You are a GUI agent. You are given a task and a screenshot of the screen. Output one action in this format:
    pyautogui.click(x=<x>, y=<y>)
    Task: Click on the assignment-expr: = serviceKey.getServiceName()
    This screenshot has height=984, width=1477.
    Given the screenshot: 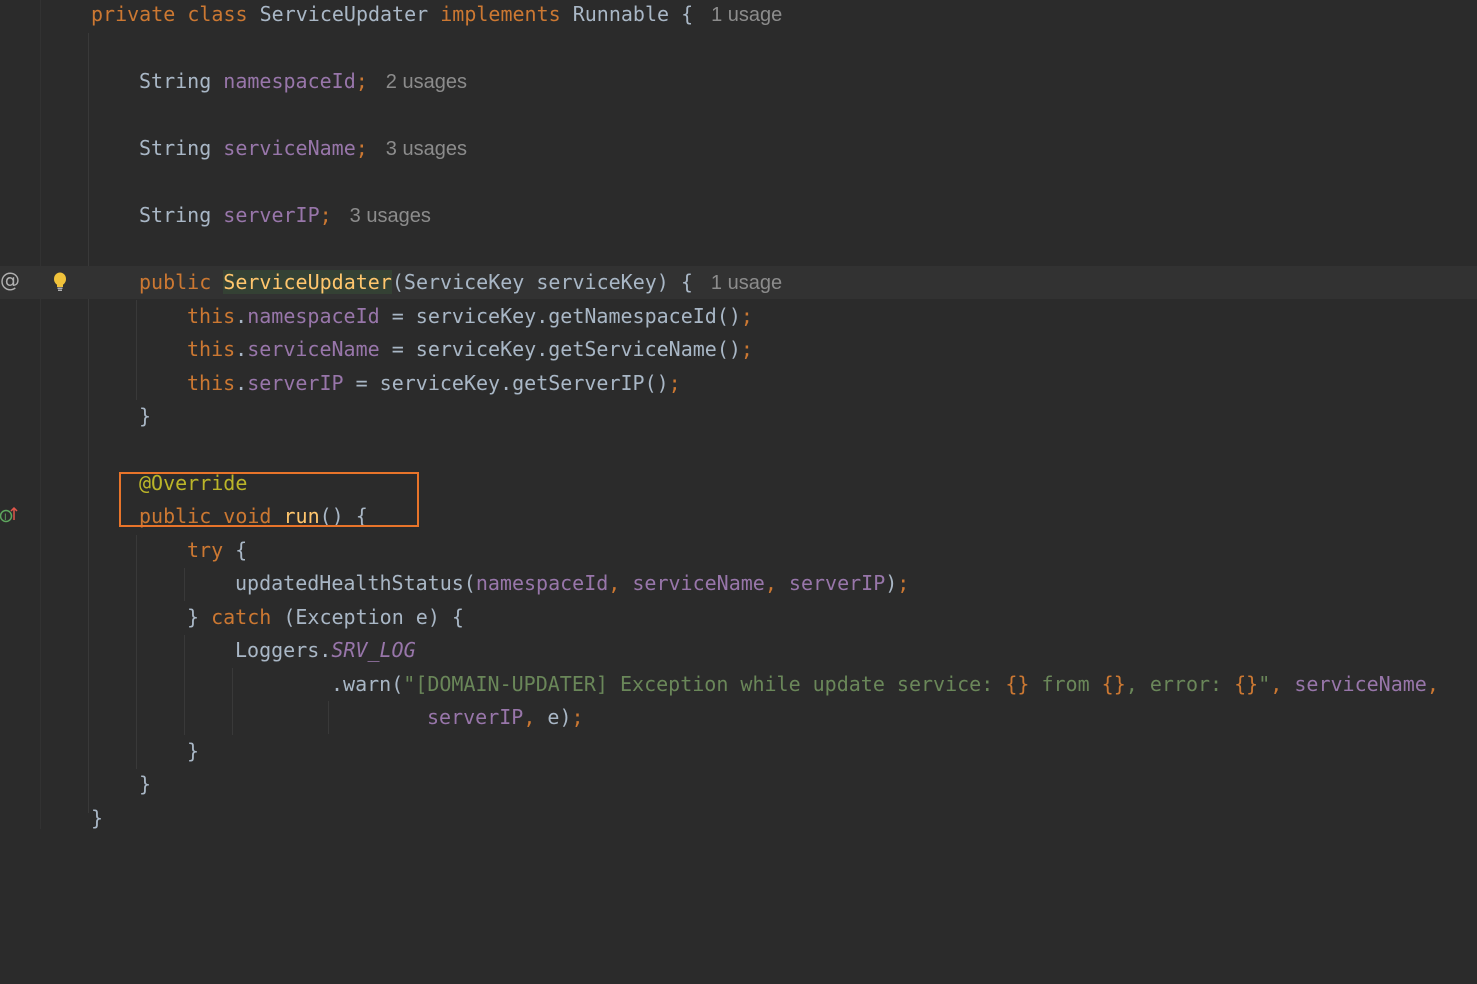 What is the action you would take?
    pyautogui.click(x=560, y=349)
    